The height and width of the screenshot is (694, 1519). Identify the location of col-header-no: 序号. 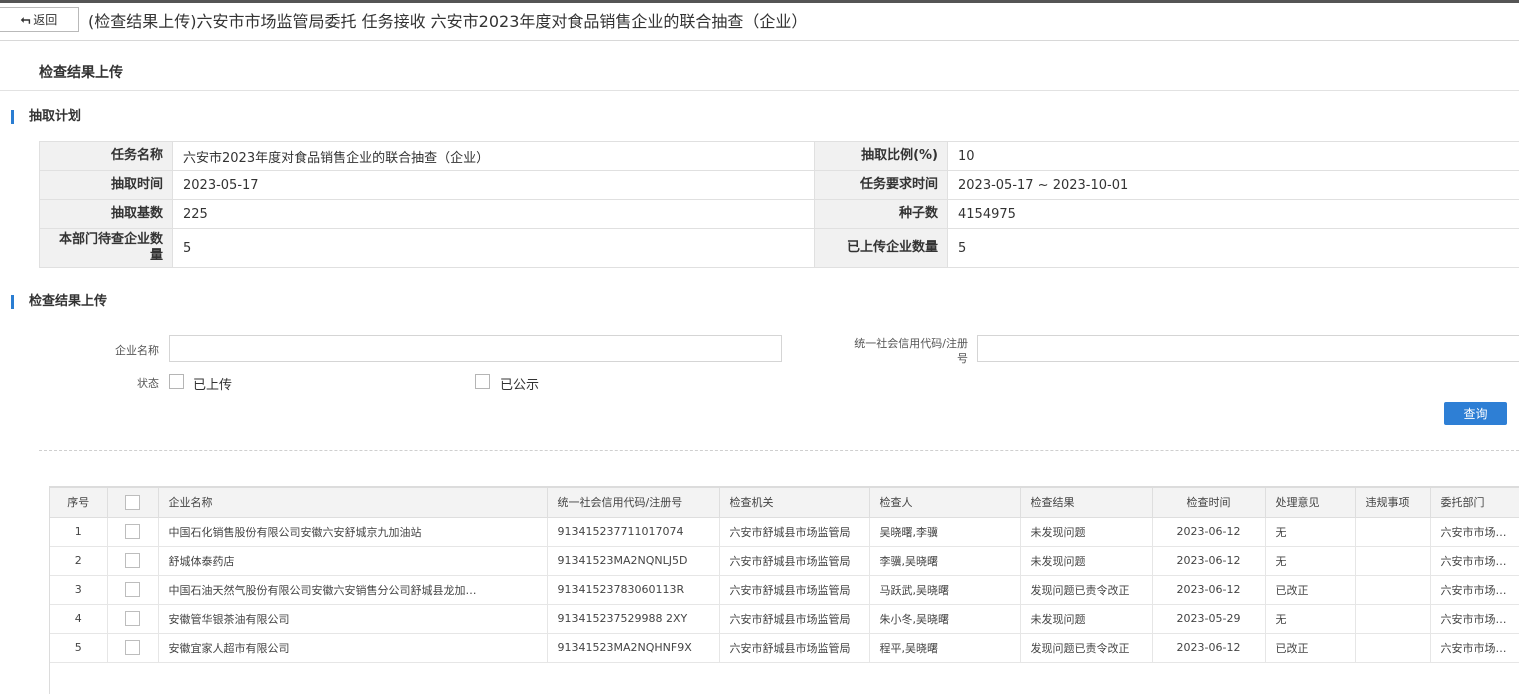
(79, 503).